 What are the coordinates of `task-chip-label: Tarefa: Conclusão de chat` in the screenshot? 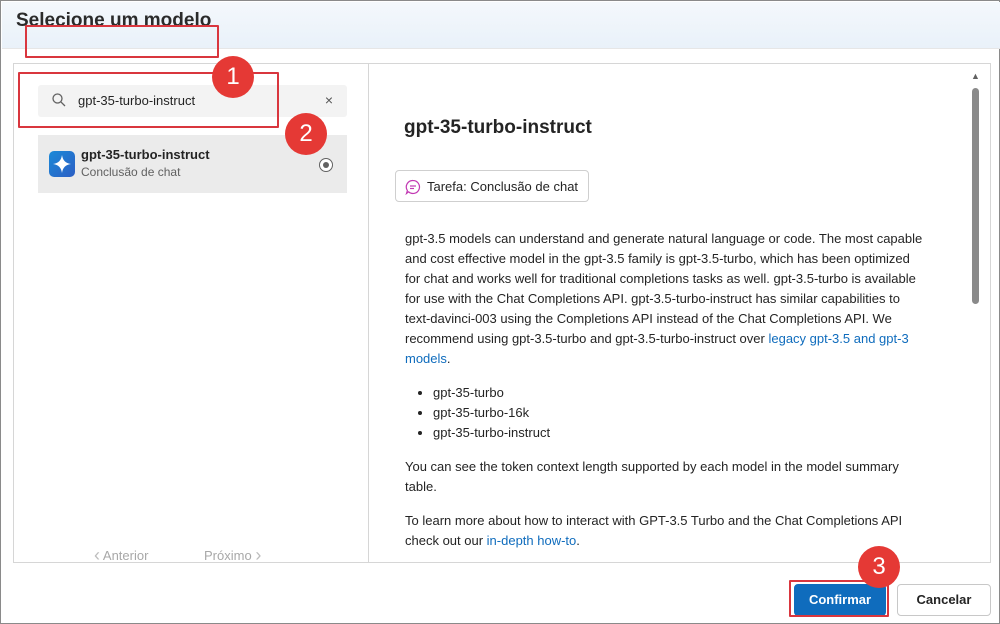 It's located at (503, 186).